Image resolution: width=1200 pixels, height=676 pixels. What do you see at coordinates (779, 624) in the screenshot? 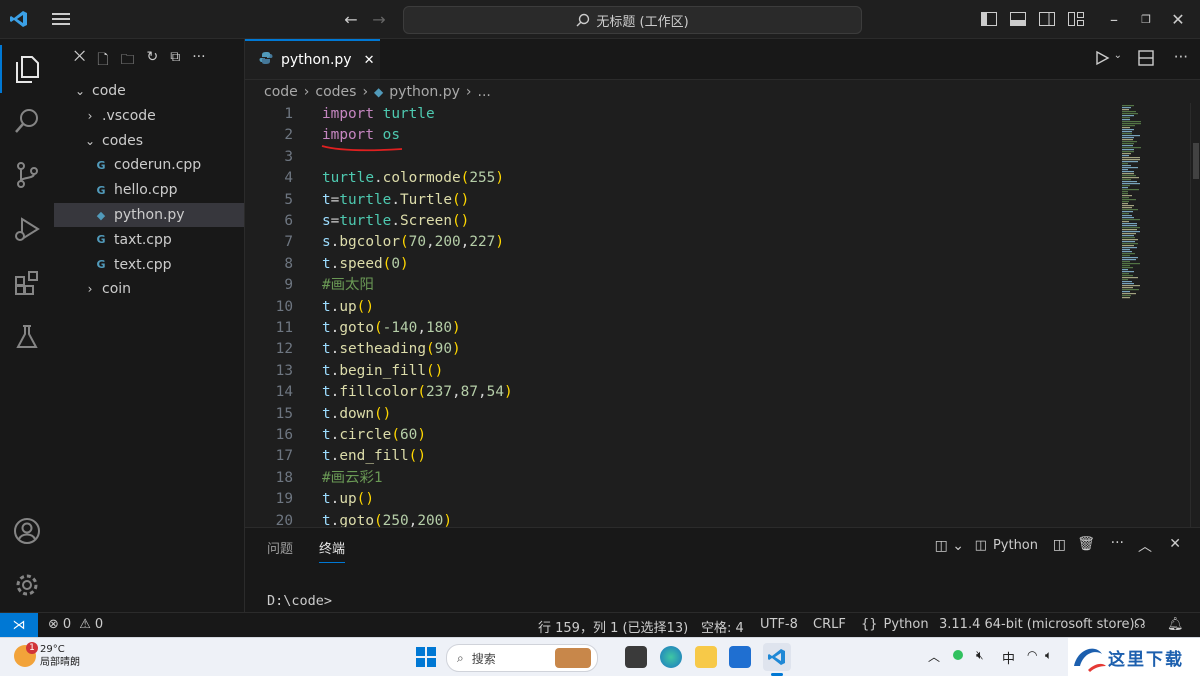
I see `encoding: UTF-8` at bounding box center [779, 624].